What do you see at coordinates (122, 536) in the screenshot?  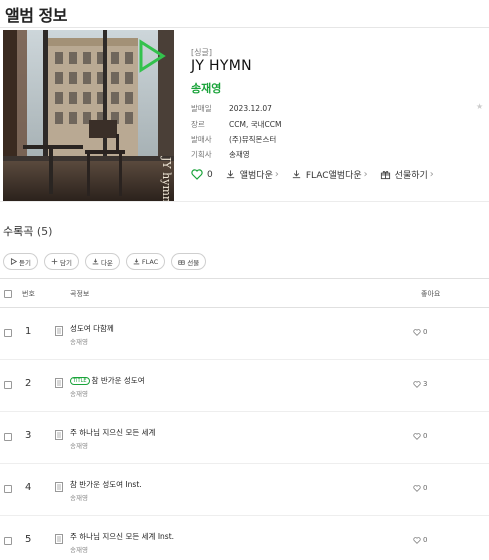 I see `track-title: 주 하나님 지으신 모든 세계 Inst.` at bounding box center [122, 536].